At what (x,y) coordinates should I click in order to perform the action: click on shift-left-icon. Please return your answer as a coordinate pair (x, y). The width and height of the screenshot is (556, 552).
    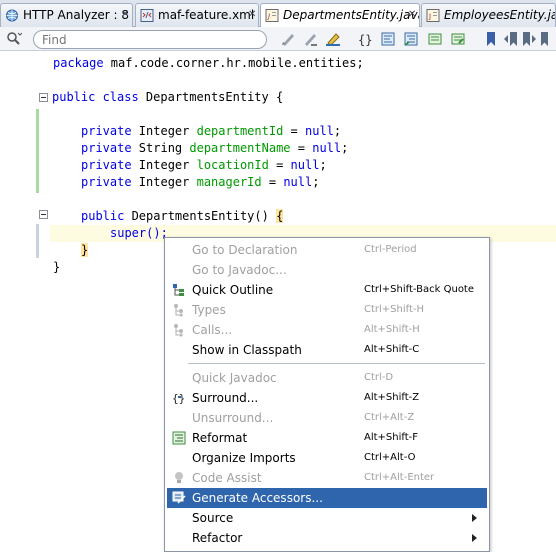
    Looking at the image, I should click on (388, 39).